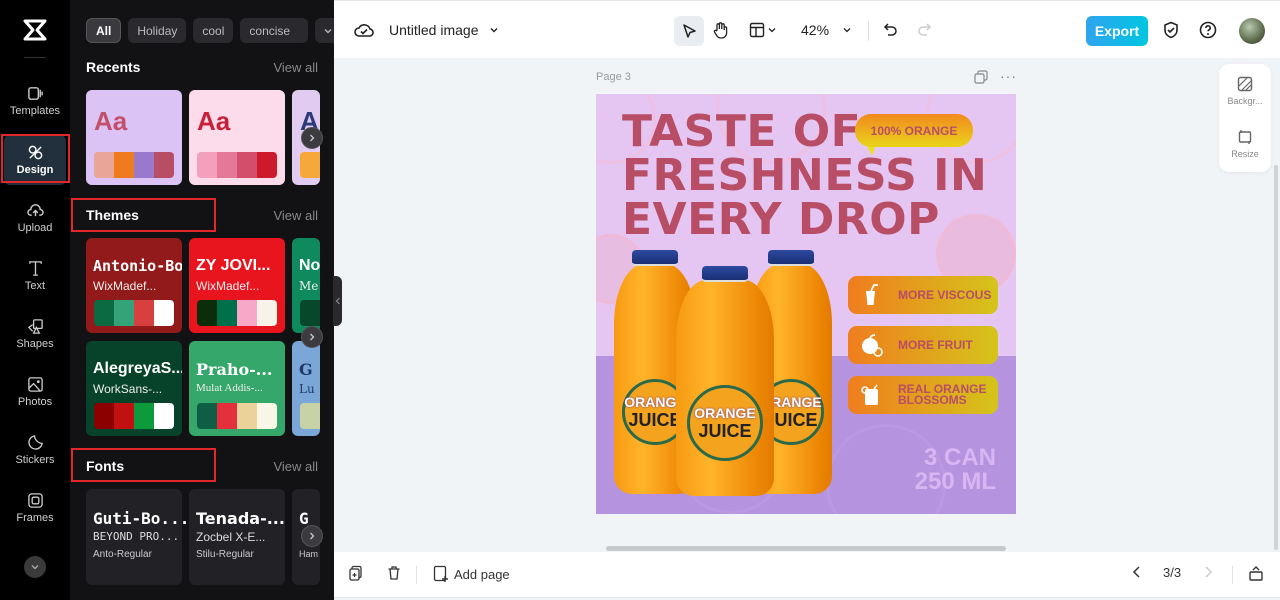  What do you see at coordinates (35, 57) in the screenshot?
I see `rail-divider` at bounding box center [35, 57].